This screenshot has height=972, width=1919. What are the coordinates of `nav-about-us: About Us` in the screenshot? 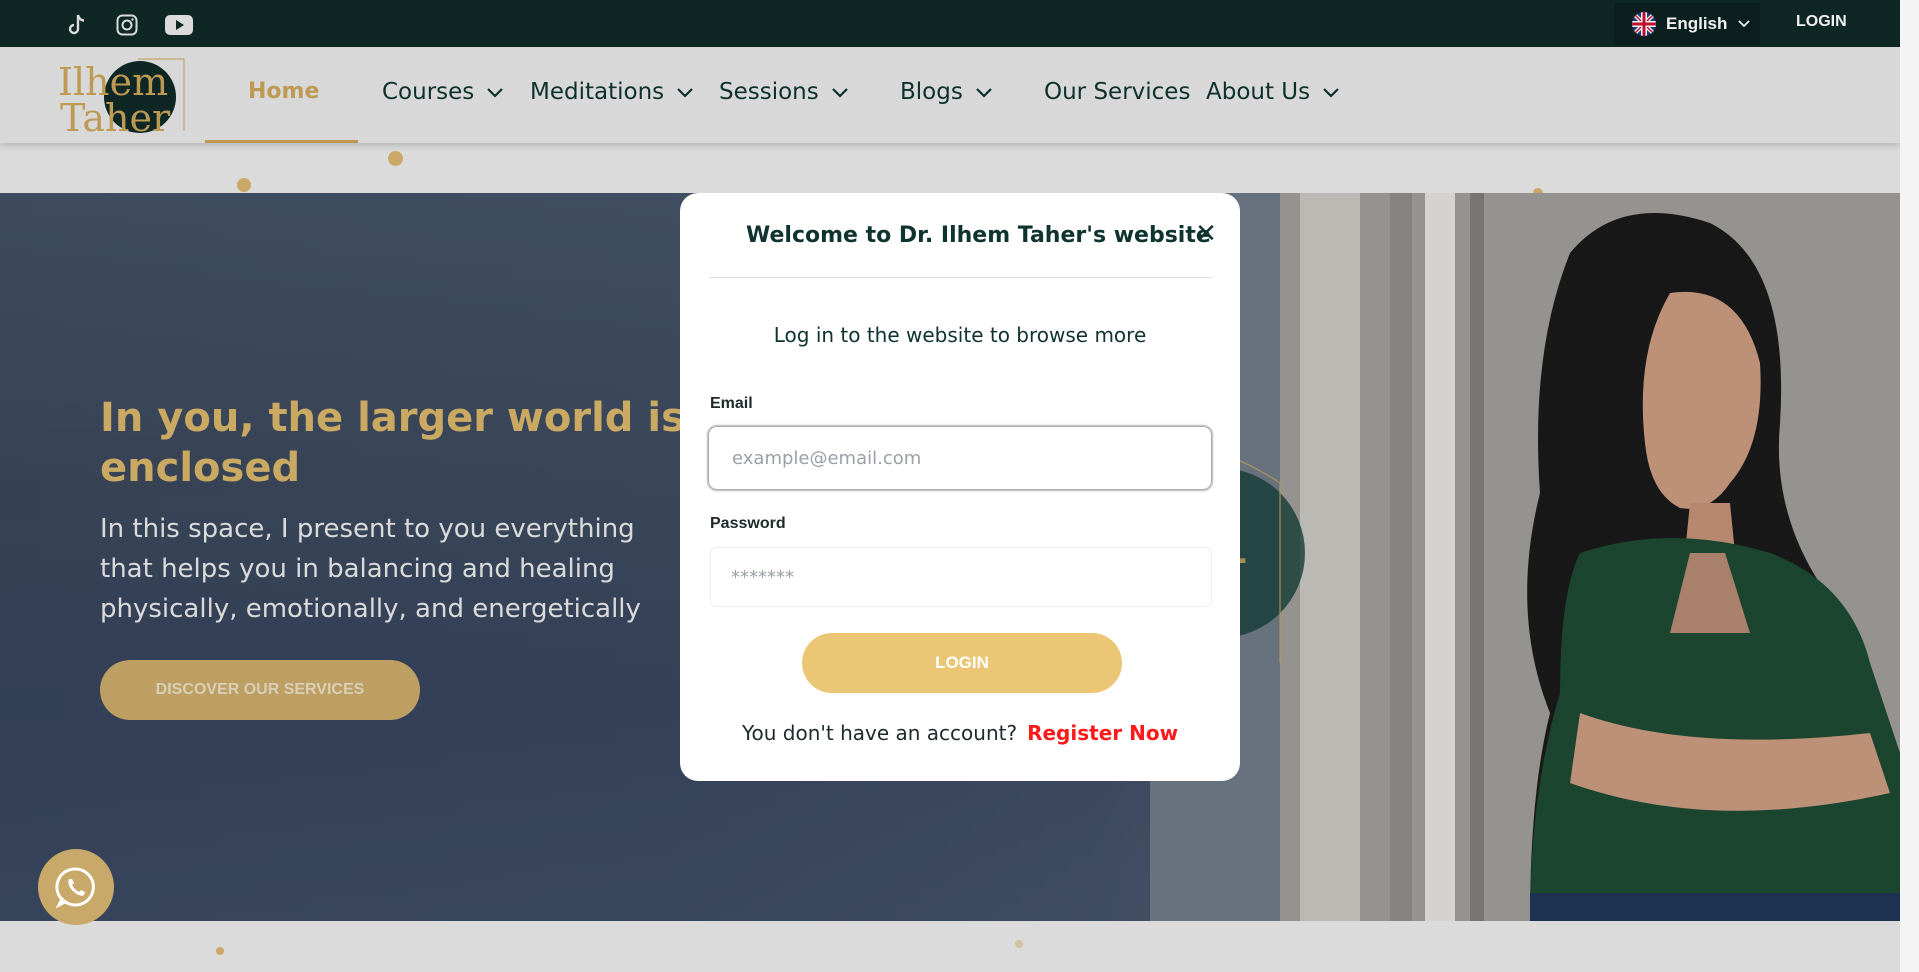 It's located at (1273, 92).